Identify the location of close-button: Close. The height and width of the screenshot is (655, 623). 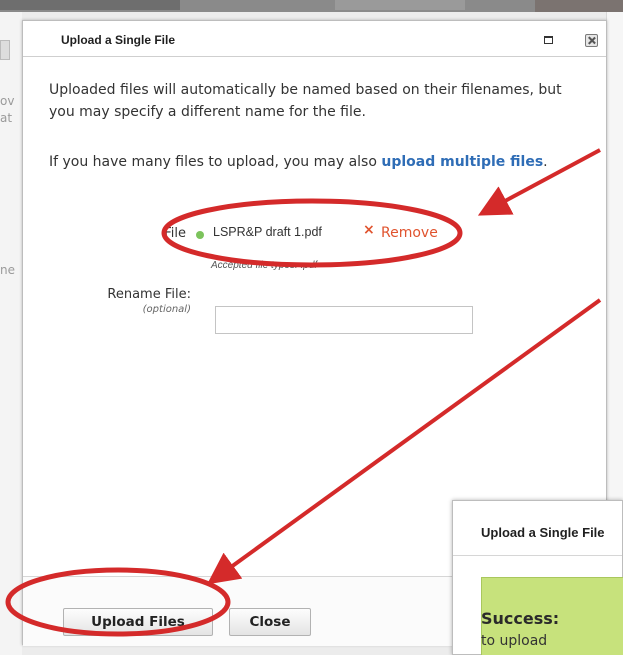
(270, 622).